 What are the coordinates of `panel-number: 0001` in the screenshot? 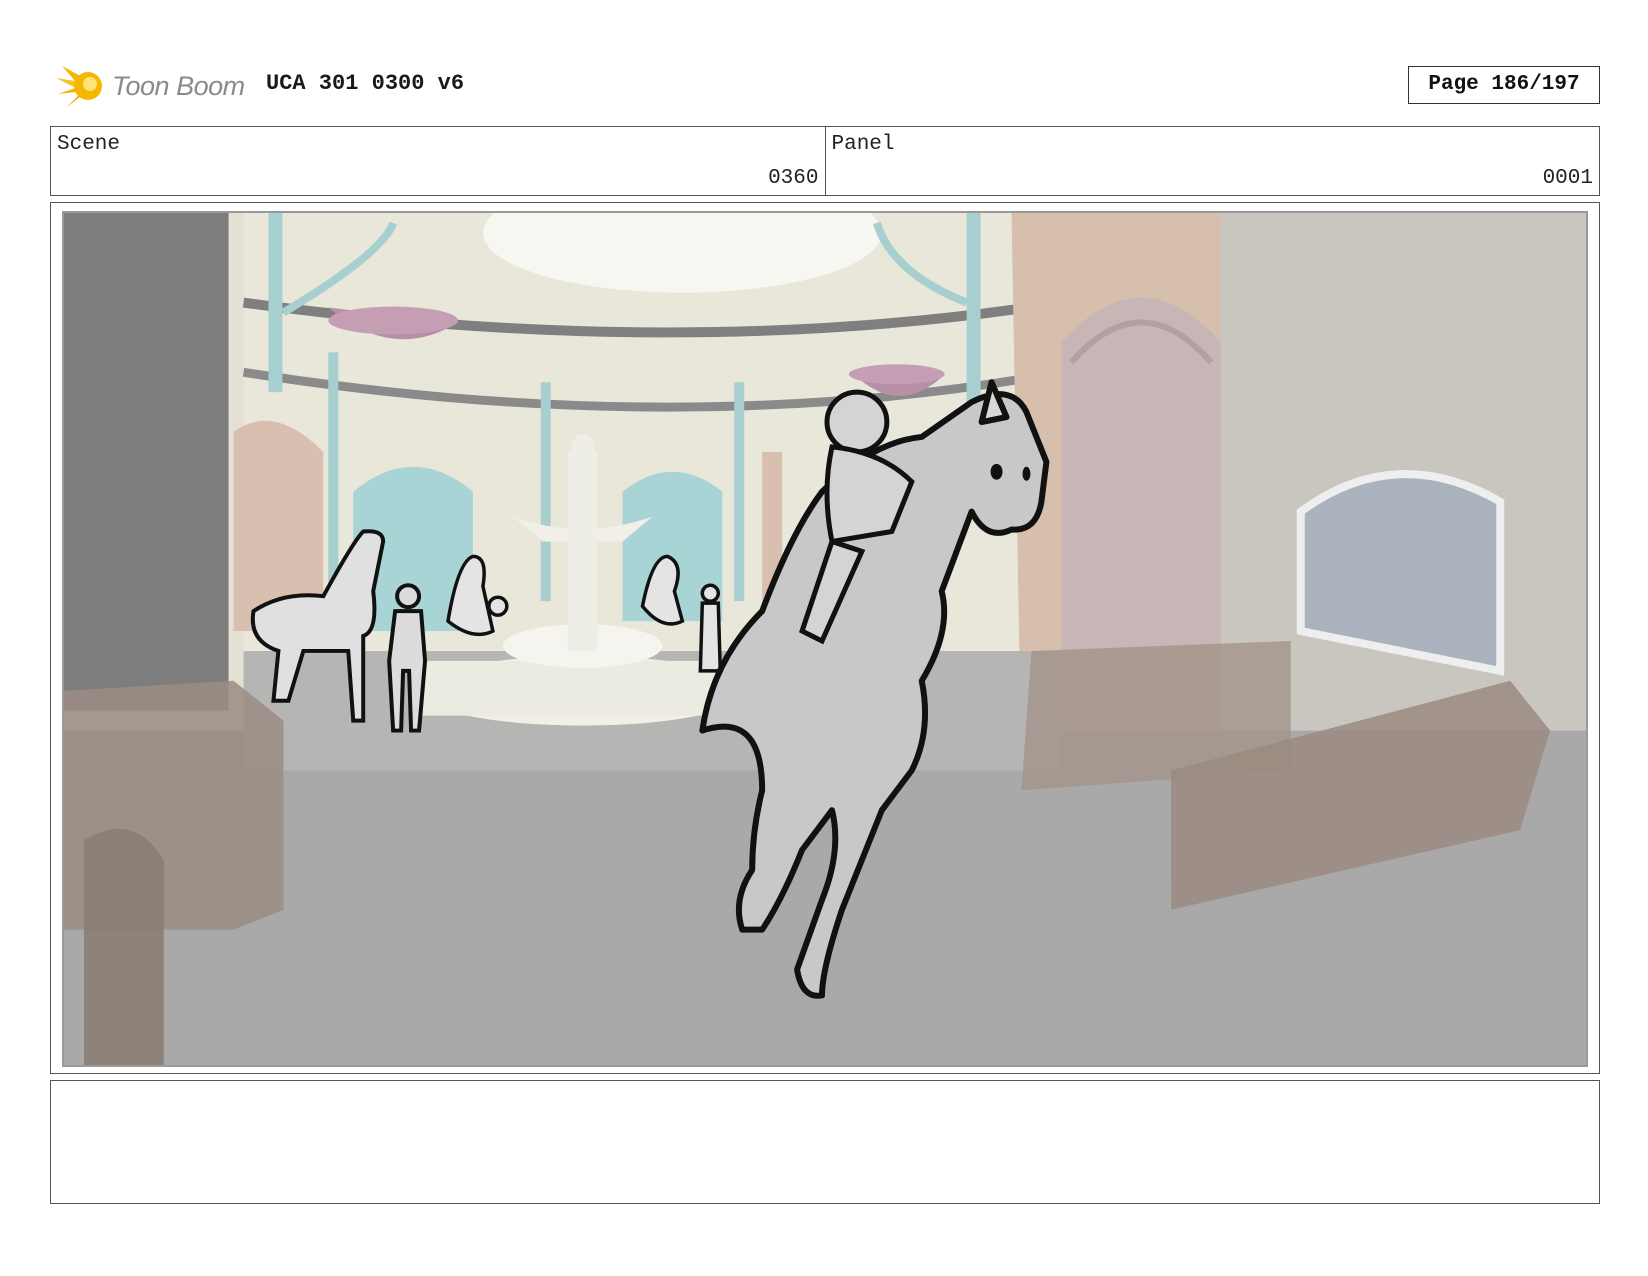 It's located at (1567, 178).